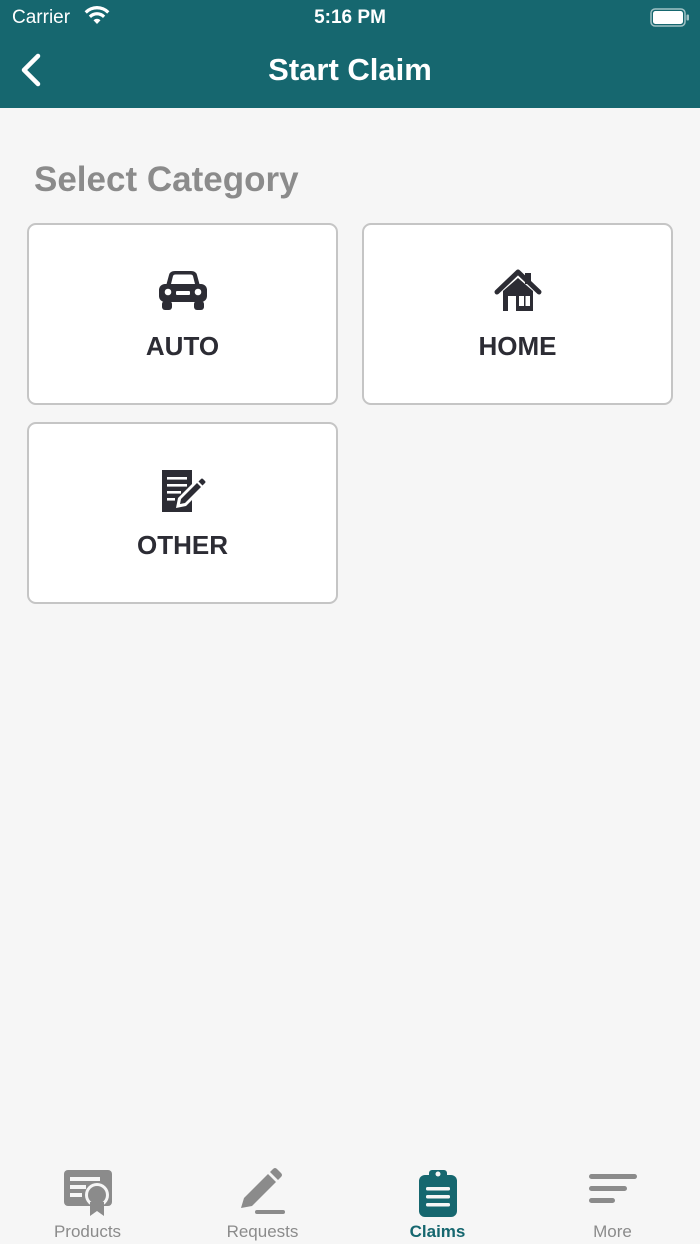 The image size is (700, 1244). Describe the element at coordinates (262, 1231) in the screenshot. I see `tab-label: Requests` at that location.